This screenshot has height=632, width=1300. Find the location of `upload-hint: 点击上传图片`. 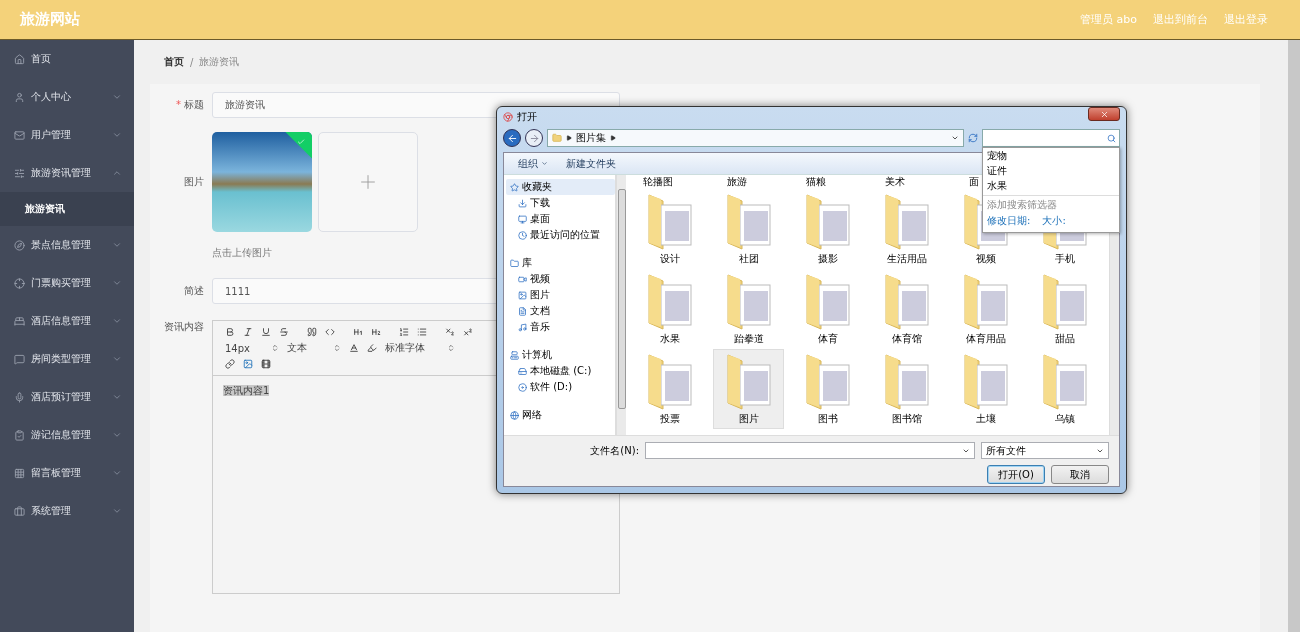

upload-hint: 点击上传图片 is located at coordinates (242, 253).